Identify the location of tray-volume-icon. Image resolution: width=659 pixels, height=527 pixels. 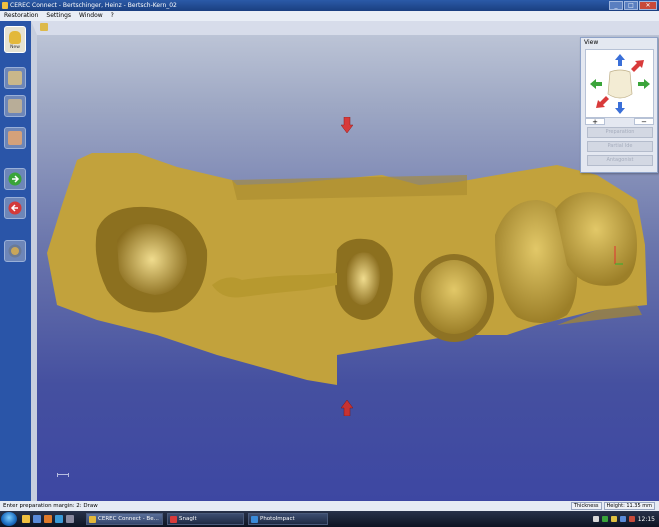
(613, 519).